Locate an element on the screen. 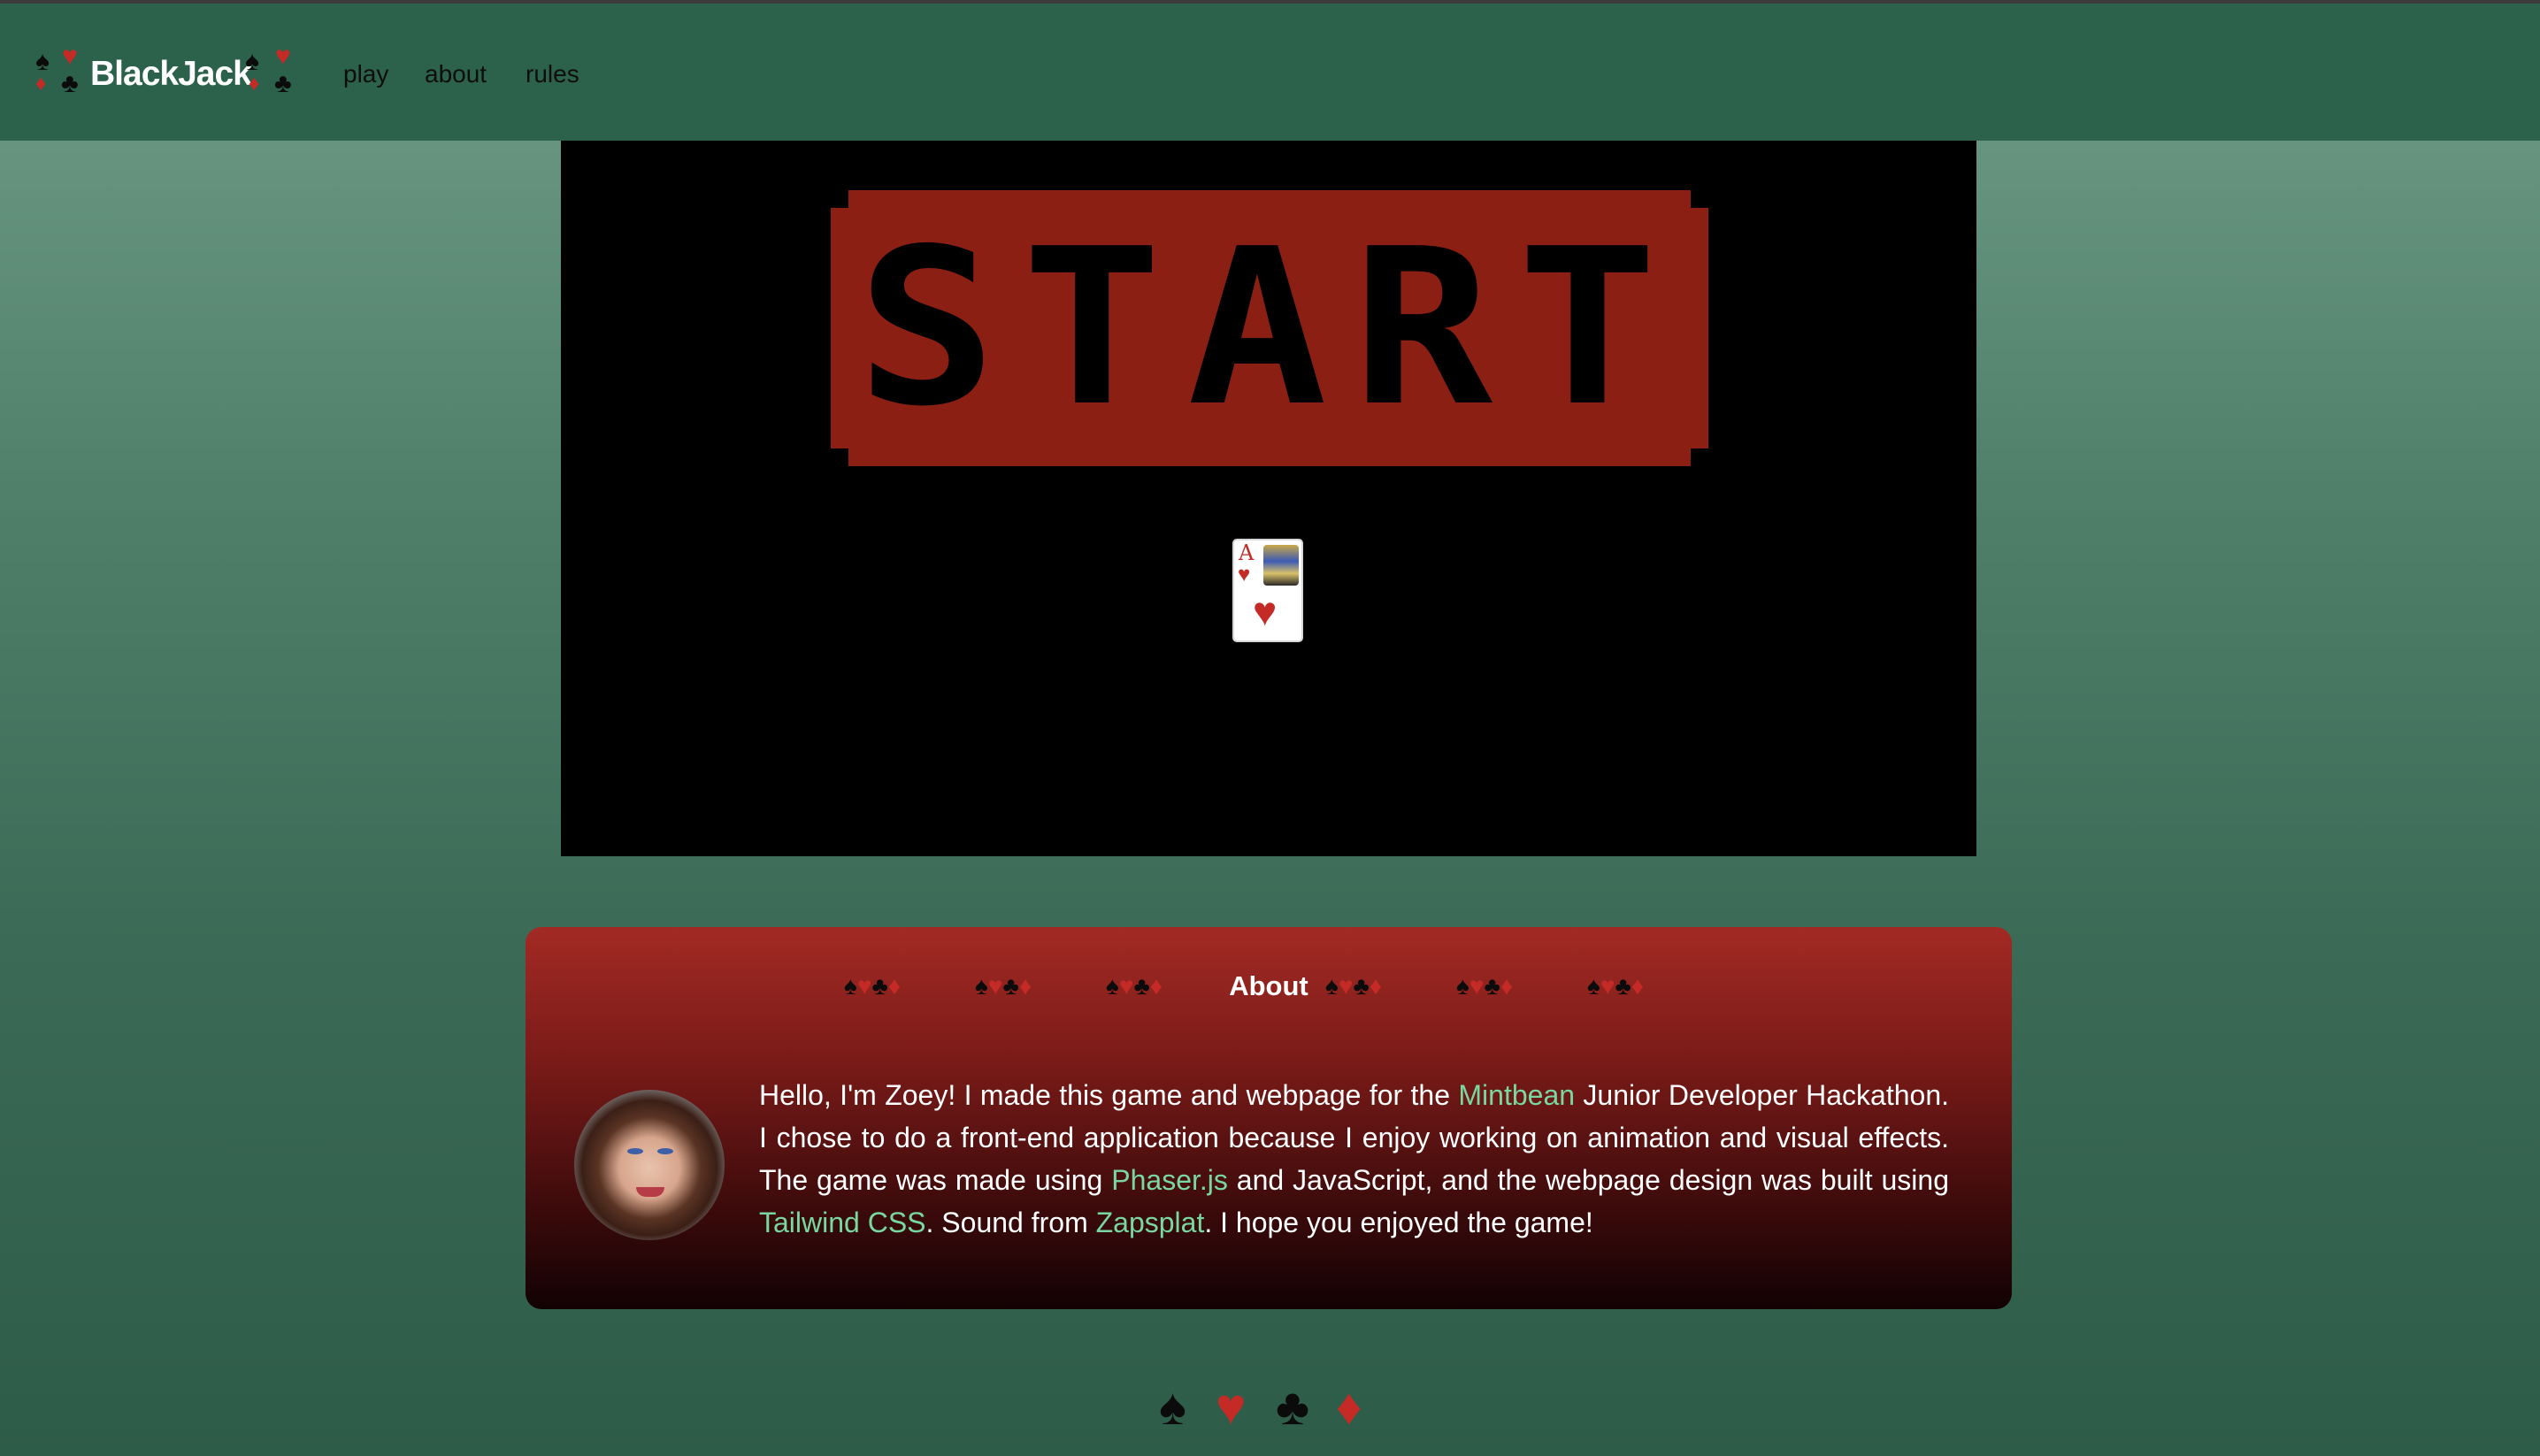 This screenshot has width=2540, height=1456. start-button: START is located at coordinates (1269, 328).